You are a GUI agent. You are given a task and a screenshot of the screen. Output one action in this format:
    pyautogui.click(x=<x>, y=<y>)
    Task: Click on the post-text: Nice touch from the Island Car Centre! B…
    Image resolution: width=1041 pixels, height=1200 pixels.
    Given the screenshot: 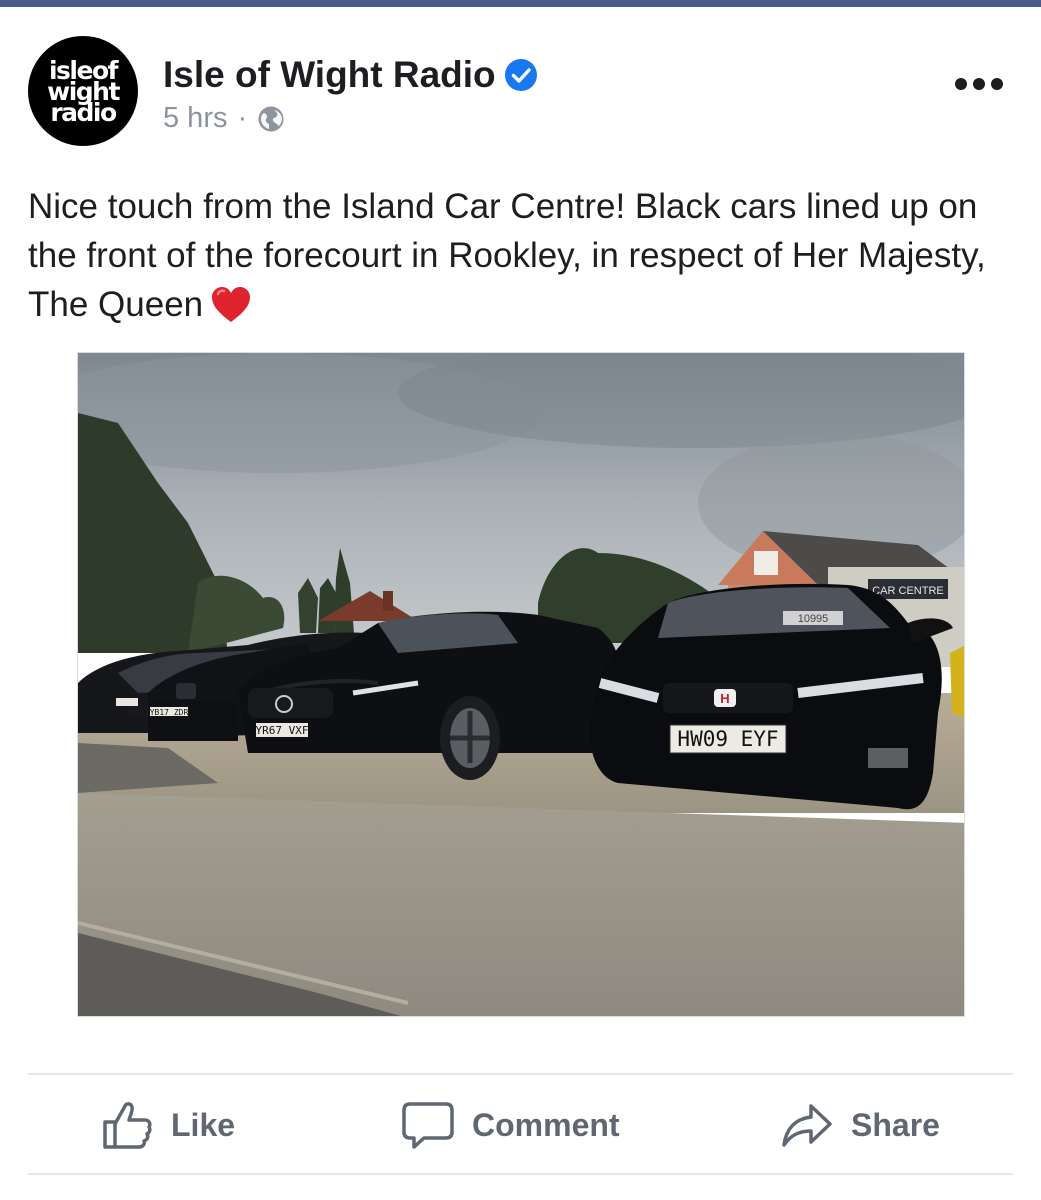 What is the action you would take?
    pyautogui.click(x=507, y=255)
    